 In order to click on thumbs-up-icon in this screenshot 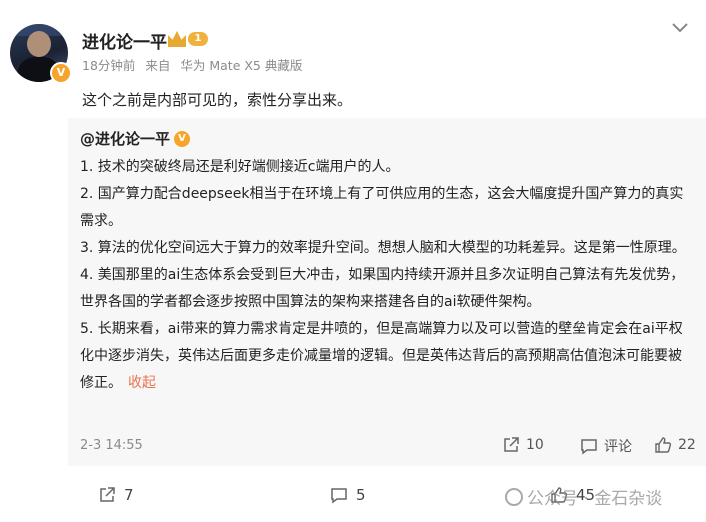, I will do `click(663, 445)`.